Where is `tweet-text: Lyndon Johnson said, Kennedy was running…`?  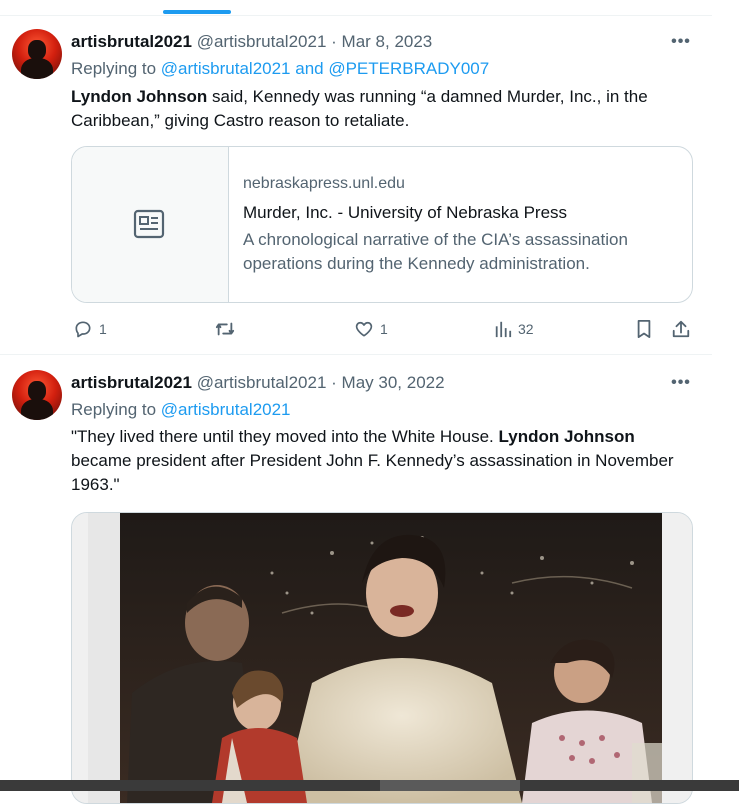
tweet-text: Lyndon Johnson said, Kennedy was running… is located at coordinates (383, 109).